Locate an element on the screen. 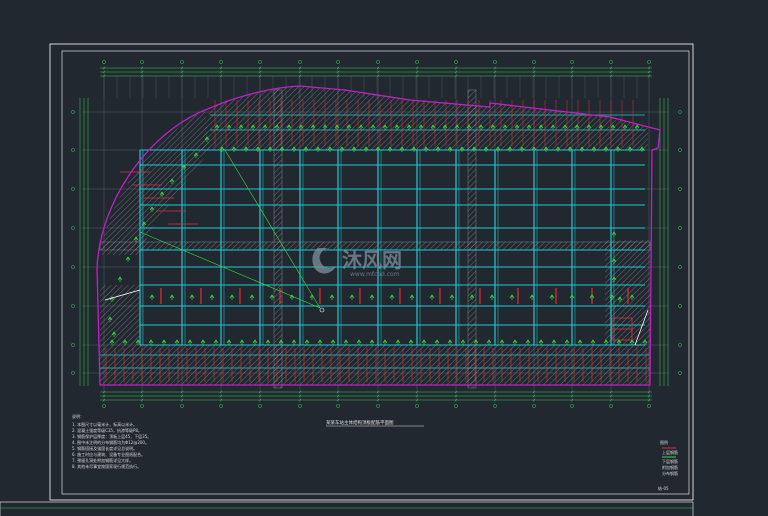 Image resolution: width=768 pixels, height=516 pixels. legend-item: 附加钢筋 is located at coordinates (670, 467).